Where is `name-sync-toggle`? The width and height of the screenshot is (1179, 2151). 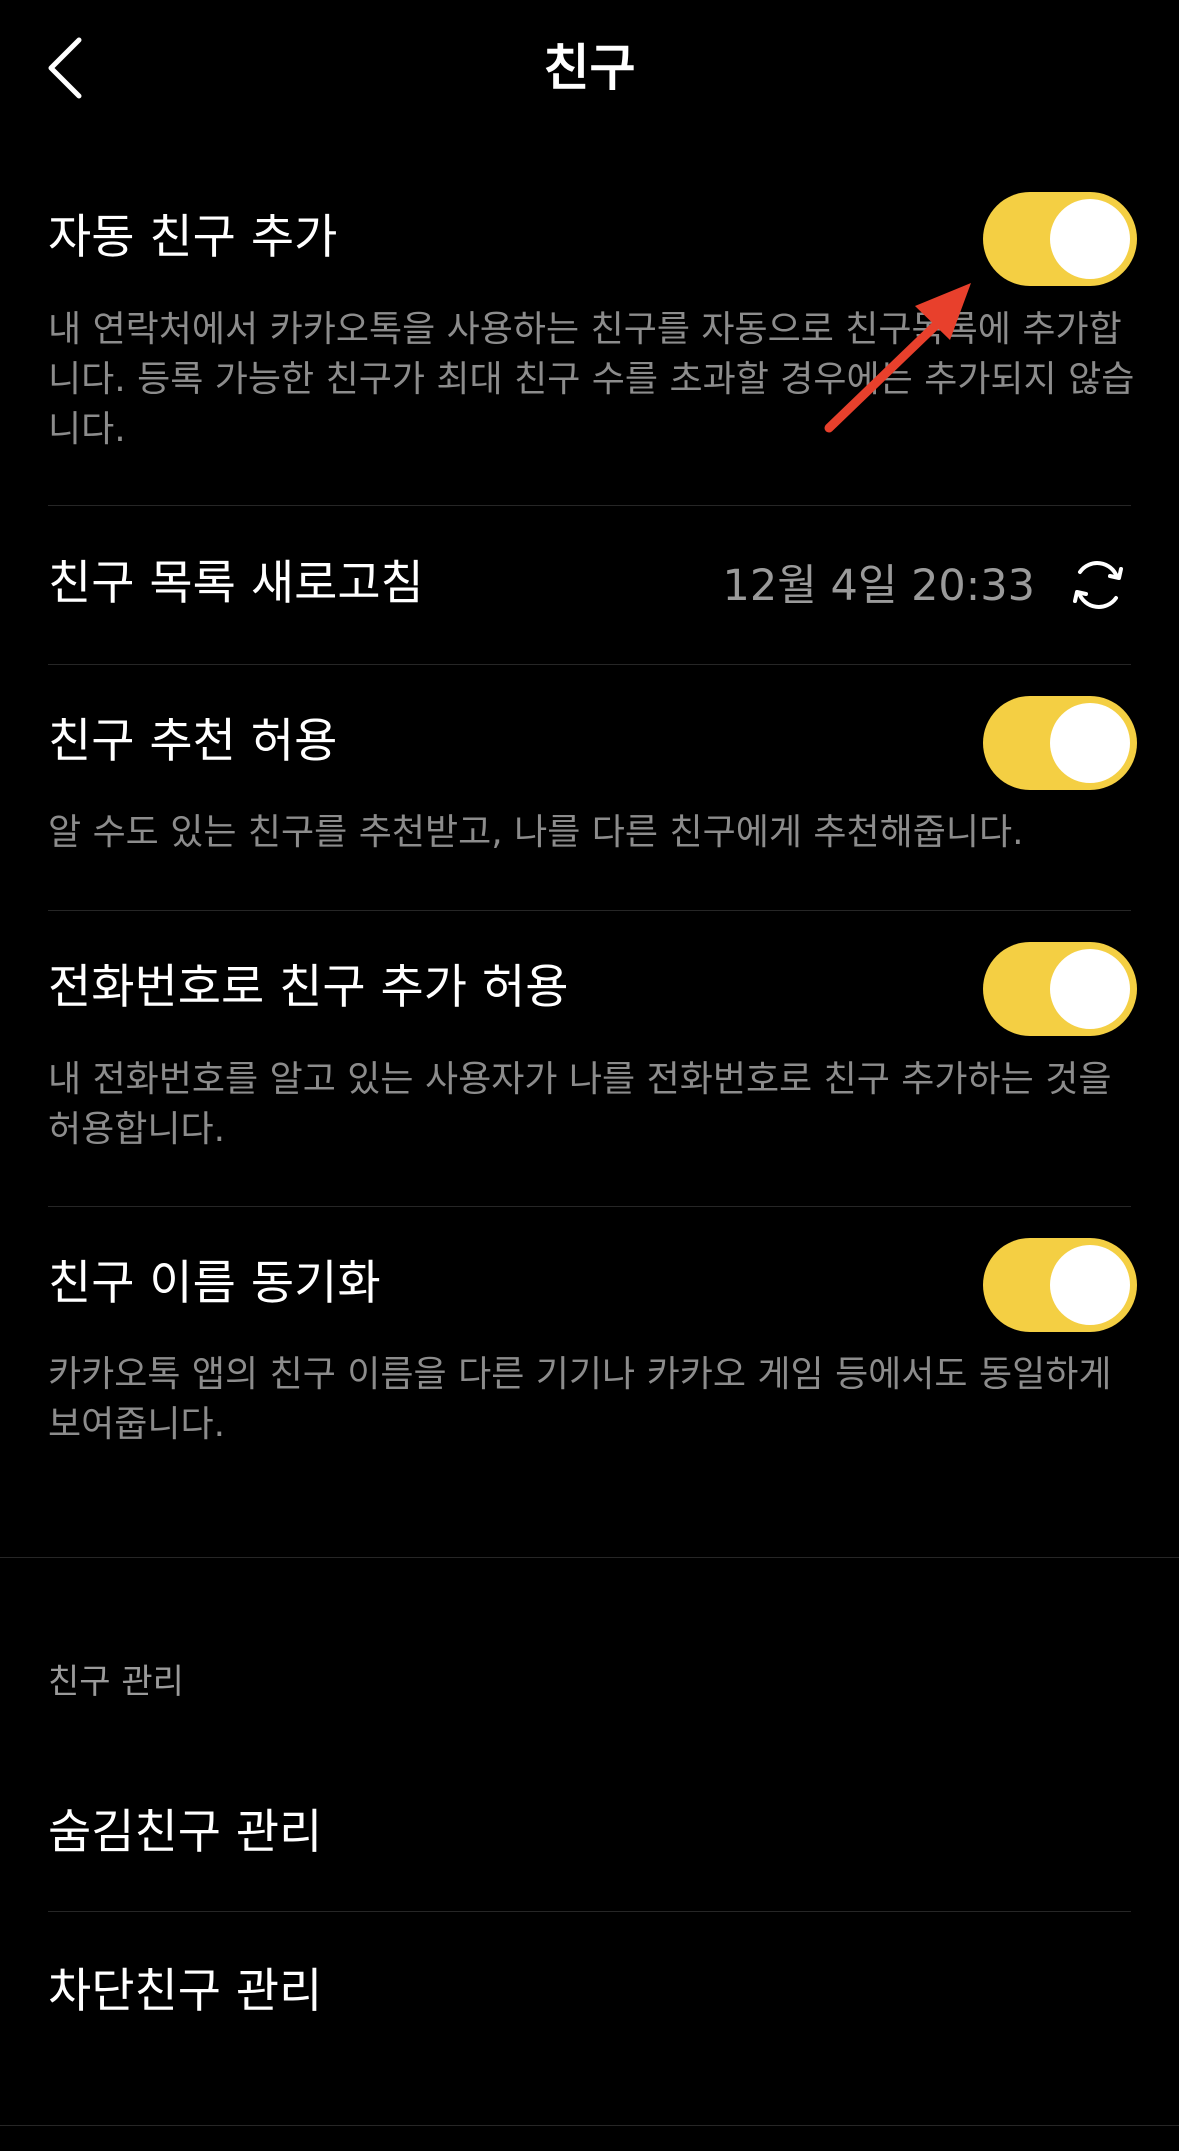 name-sync-toggle is located at coordinates (1060, 1285).